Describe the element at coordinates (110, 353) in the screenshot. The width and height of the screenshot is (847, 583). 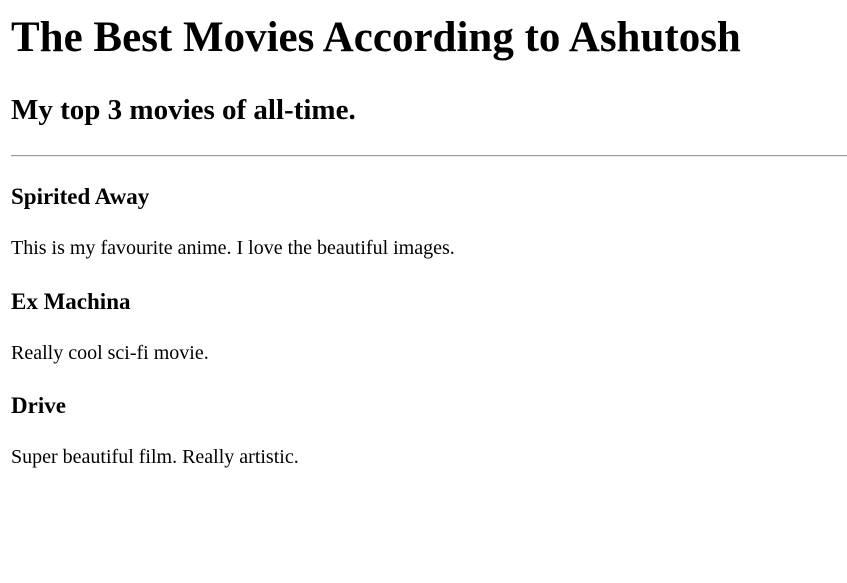
I see `movie-description: Really cool sci-fi movie.` at that location.